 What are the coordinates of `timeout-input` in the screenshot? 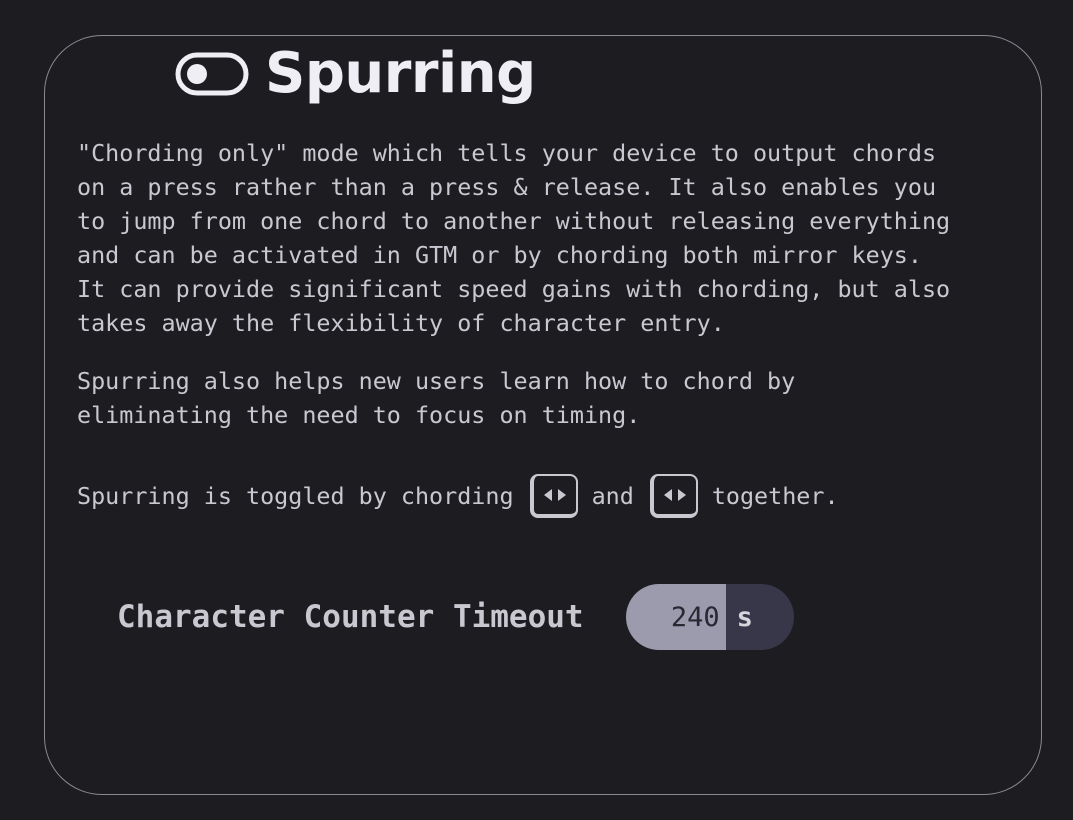 It's located at (675, 617).